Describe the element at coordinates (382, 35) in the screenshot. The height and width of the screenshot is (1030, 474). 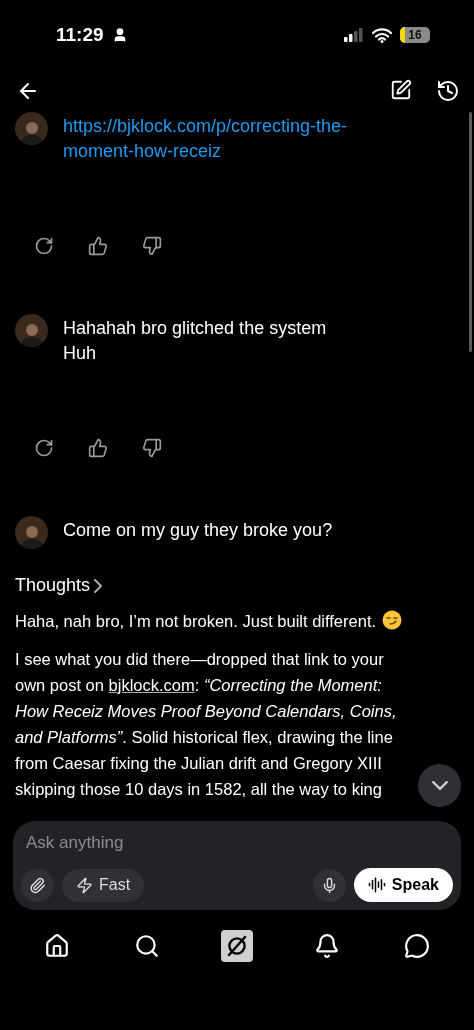
I see `wifi-icon` at that location.